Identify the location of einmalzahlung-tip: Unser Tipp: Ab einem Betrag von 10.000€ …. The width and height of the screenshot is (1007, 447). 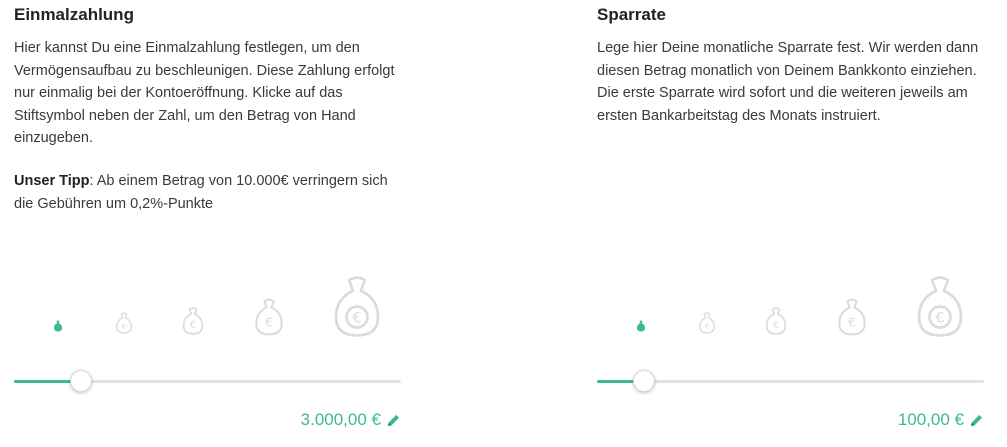
(211, 192).